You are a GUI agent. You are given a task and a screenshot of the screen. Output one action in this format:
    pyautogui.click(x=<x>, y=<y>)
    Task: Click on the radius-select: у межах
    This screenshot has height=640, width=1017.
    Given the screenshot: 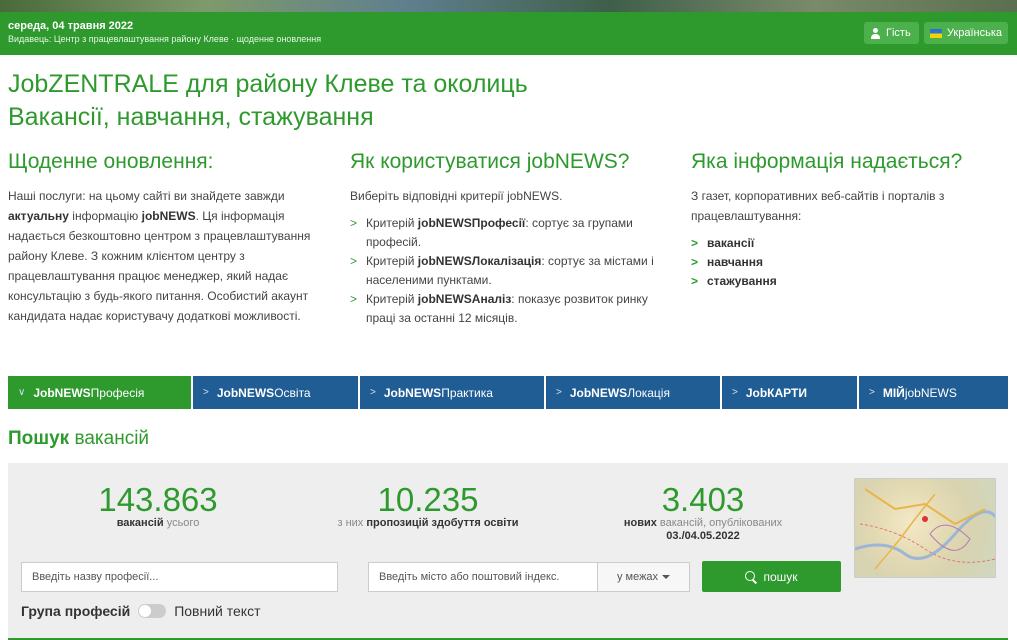 What is the action you would take?
    pyautogui.click(x=644, y=577)
    